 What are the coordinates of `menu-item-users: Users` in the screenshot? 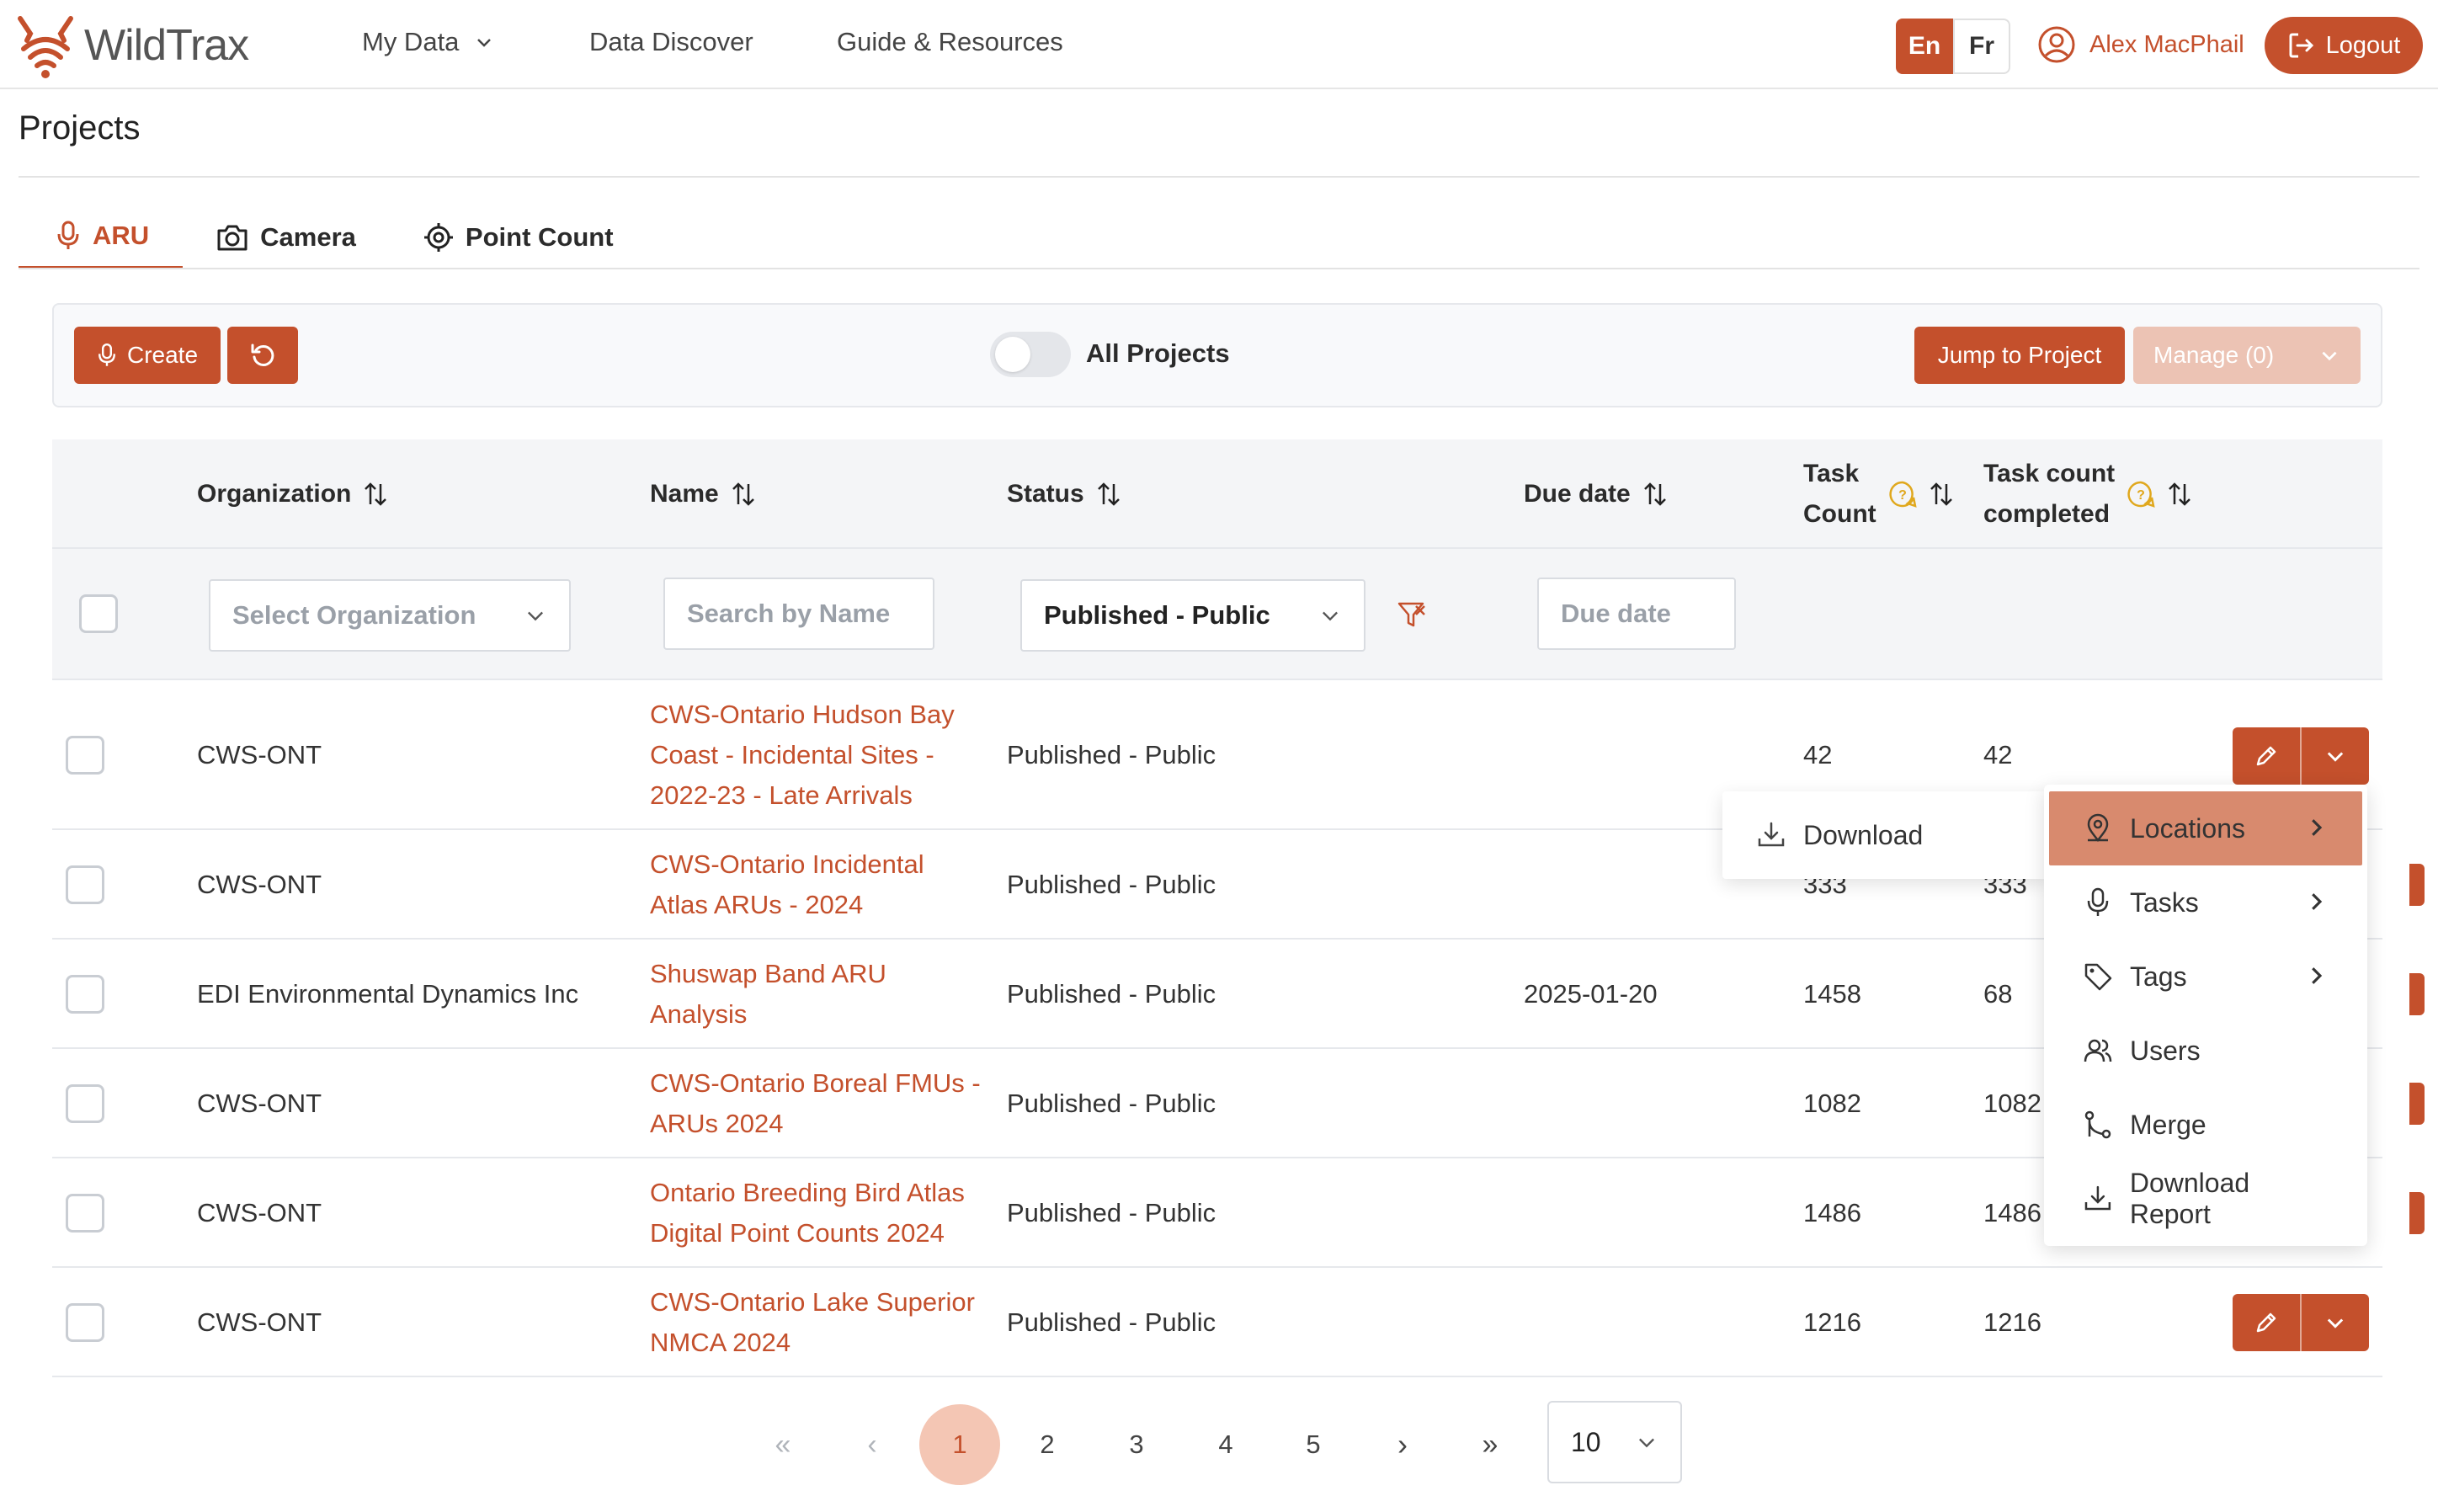 It's located at (2205, 1051).